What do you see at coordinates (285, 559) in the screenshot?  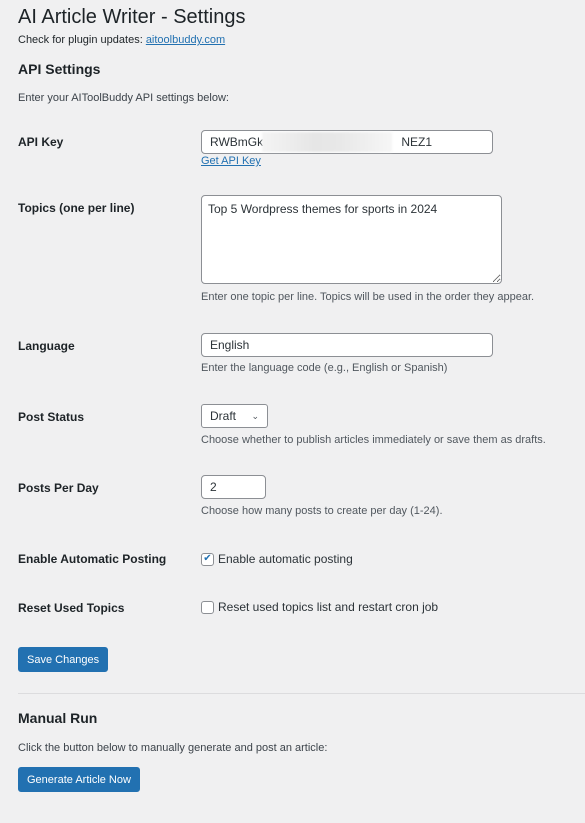 I see `enable-auto-checkbox-label: Enable automatic posting` at bounding box center [285, 559].